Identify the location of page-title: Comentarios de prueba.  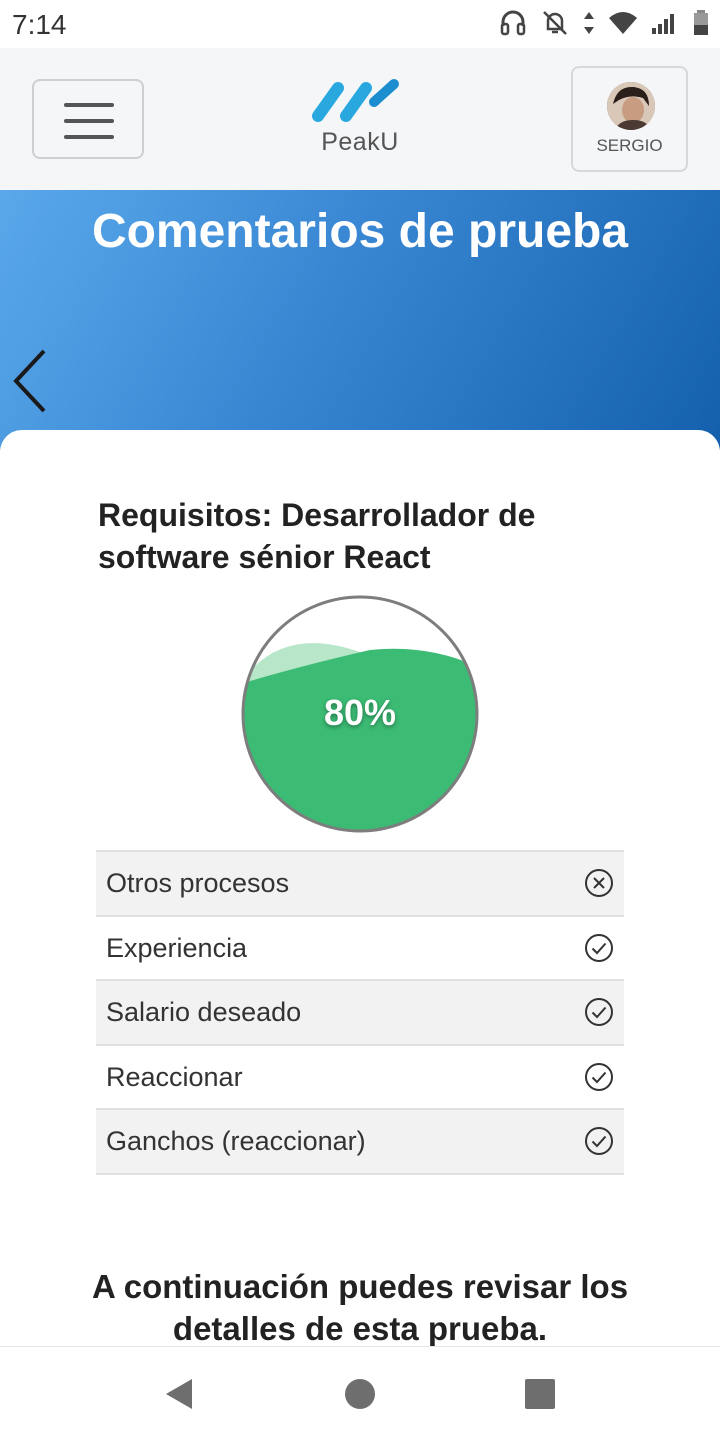
(360, 231).